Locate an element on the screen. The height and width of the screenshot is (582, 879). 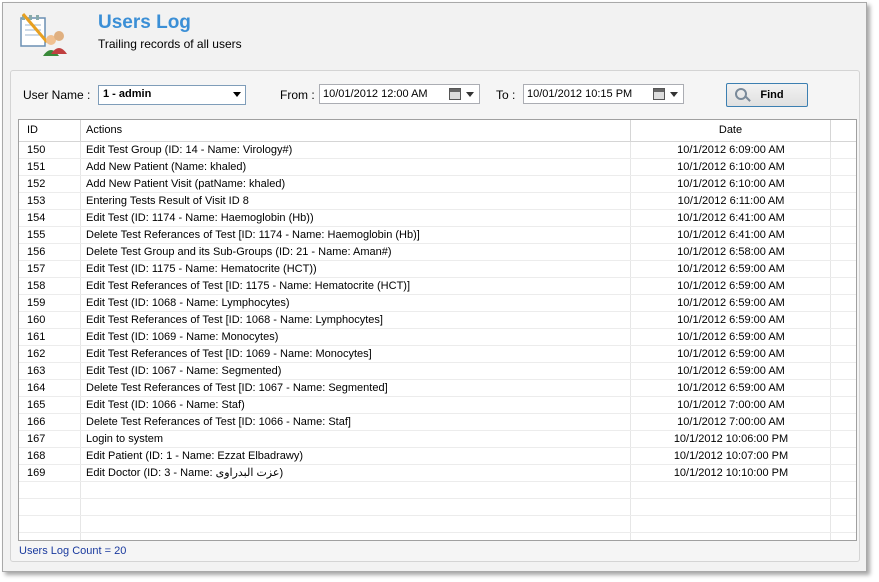
cell-id: 162 is located at coordinates (36, 354).